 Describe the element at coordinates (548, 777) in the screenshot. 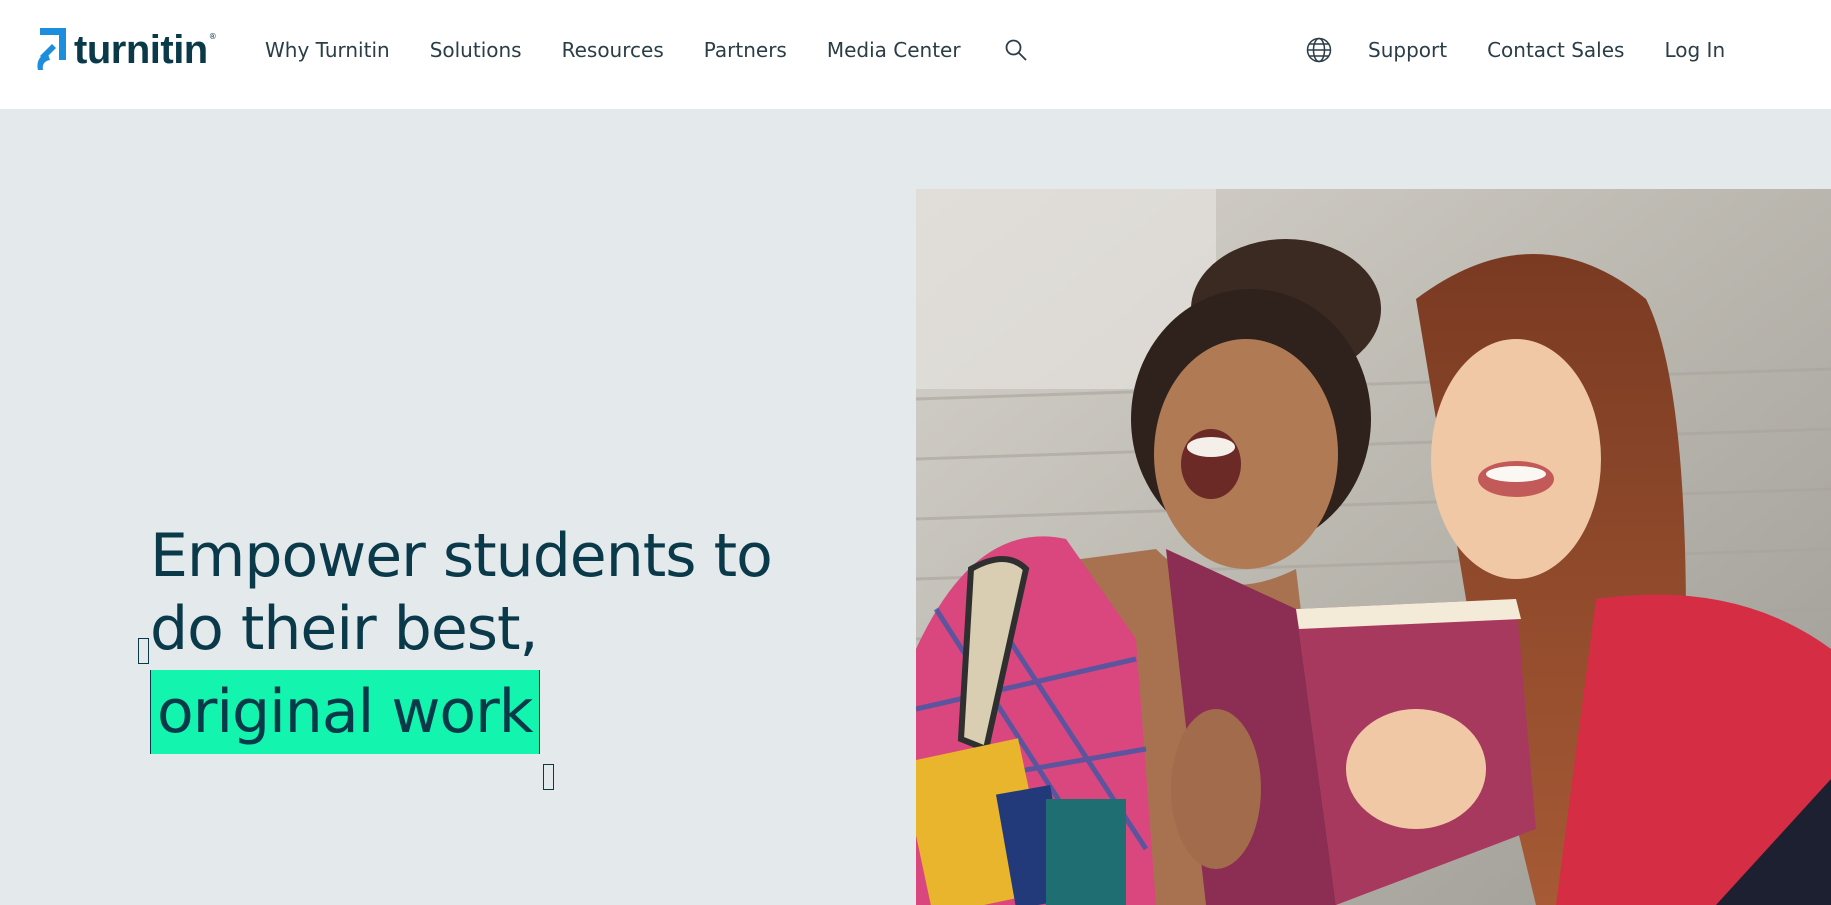

I see `selection-handle-end` at that location.